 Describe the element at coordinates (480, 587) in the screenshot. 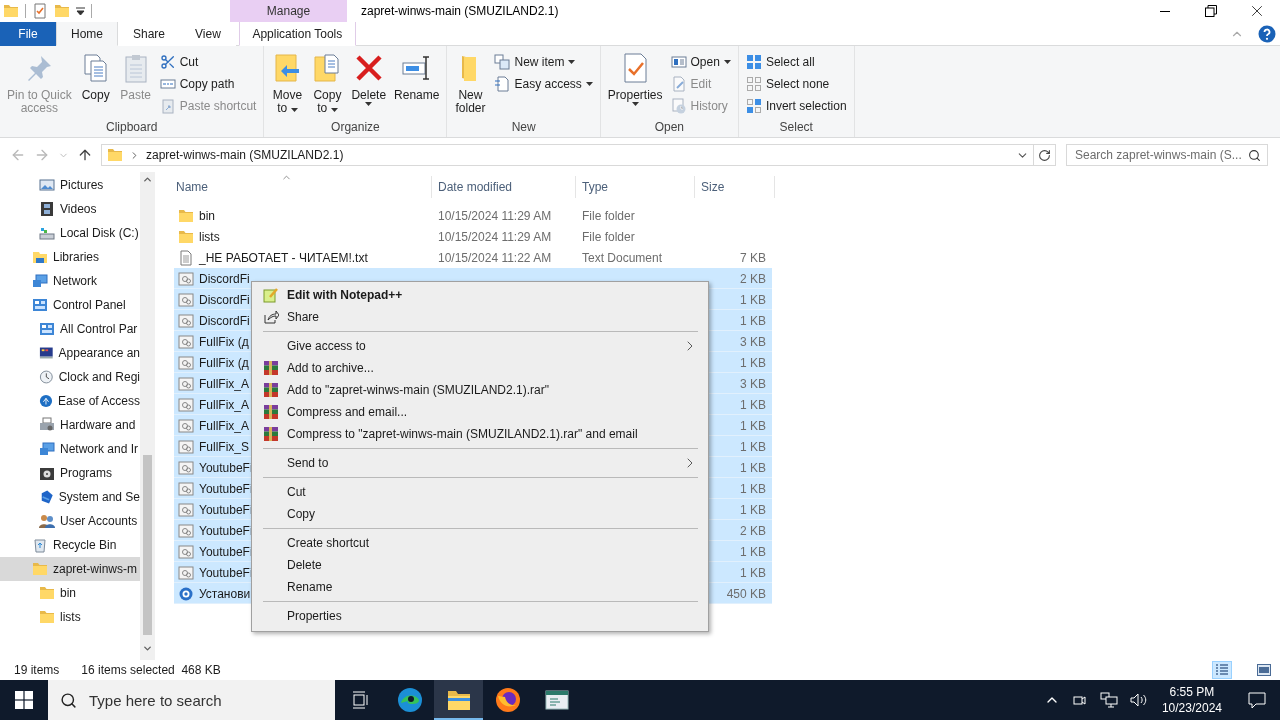

I see `menu-item: Rename` at that location.